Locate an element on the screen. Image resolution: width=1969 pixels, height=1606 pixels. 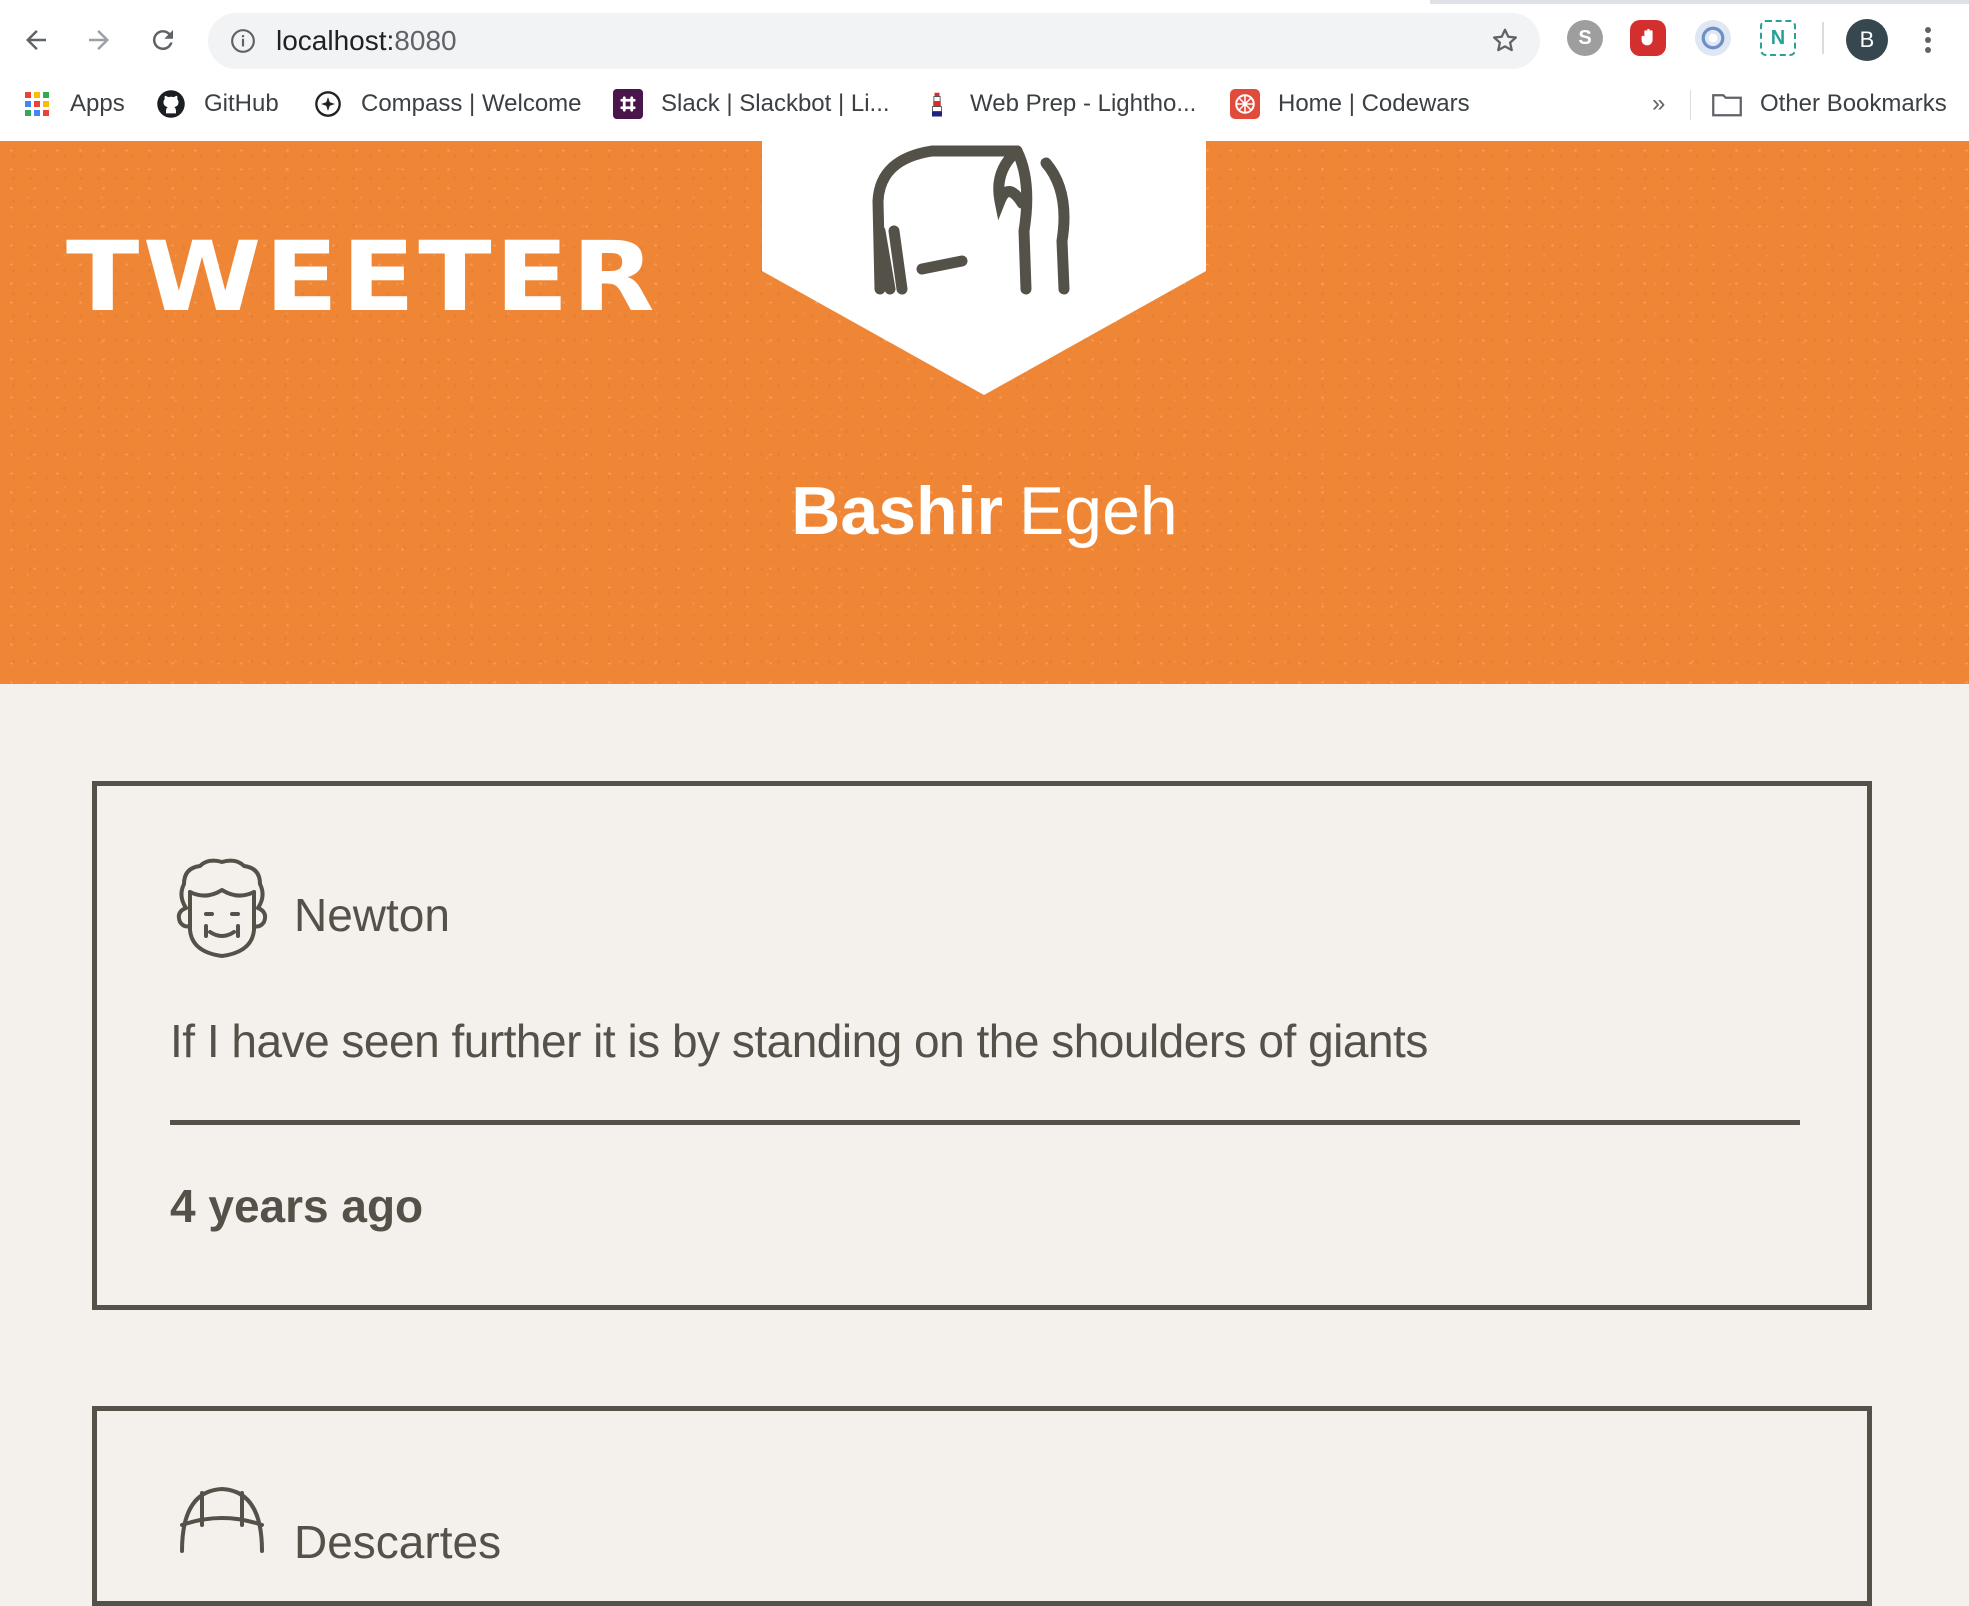
profile-last-name: Egeh is located at coordinates (1098, 511).